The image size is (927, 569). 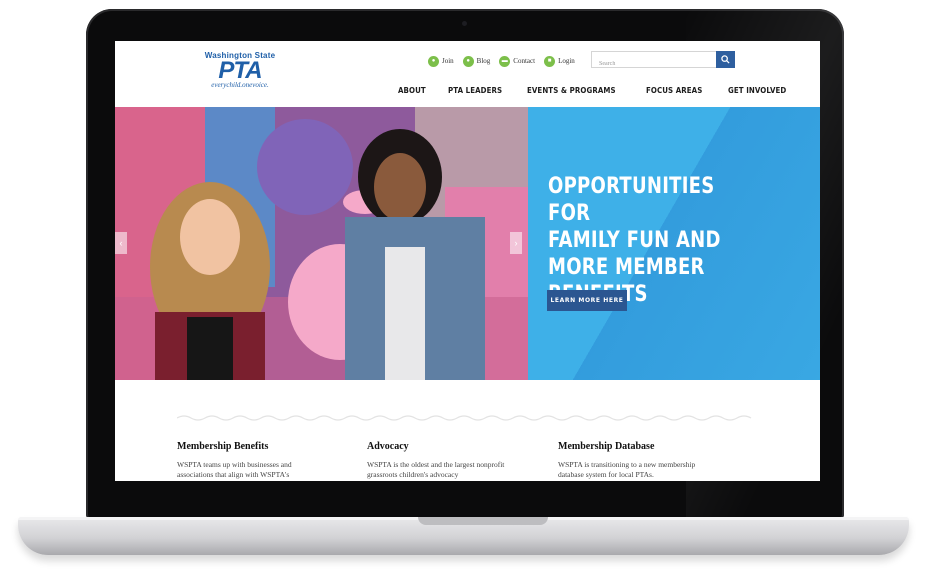 I want to click on search-button, so click(x=725, y=59).